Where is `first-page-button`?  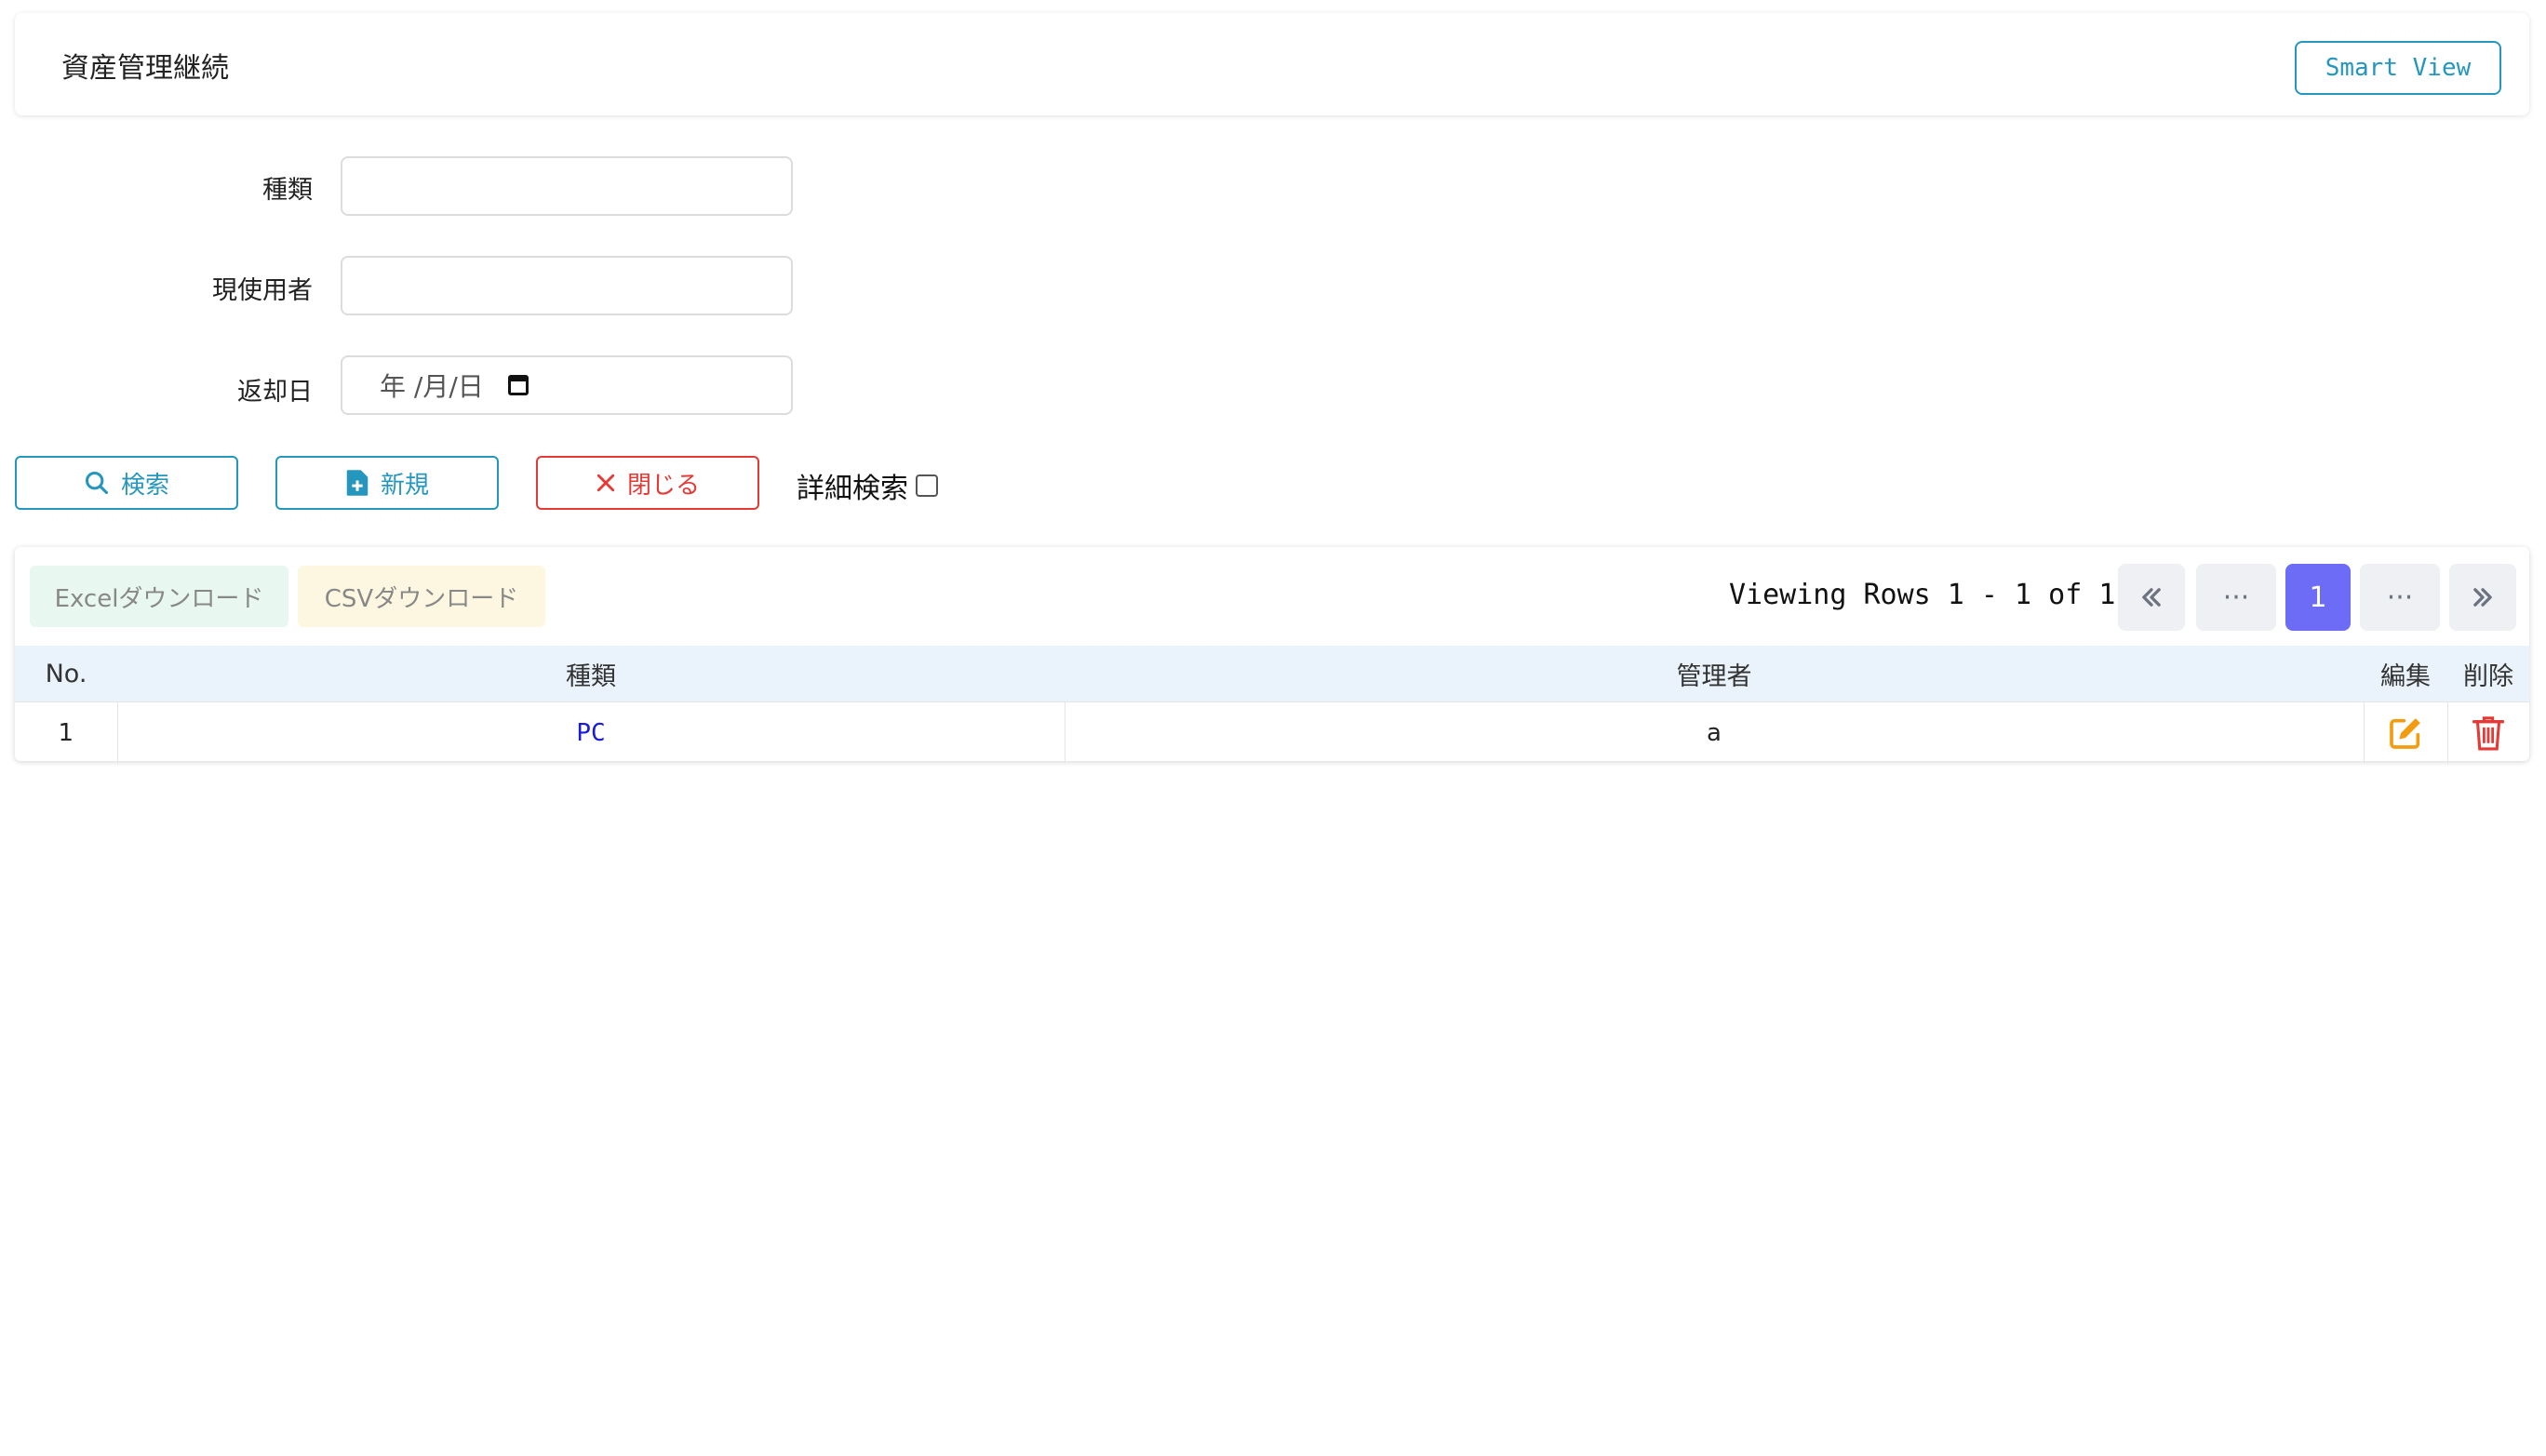 first-page-button is located at coordinates (2151, 597).